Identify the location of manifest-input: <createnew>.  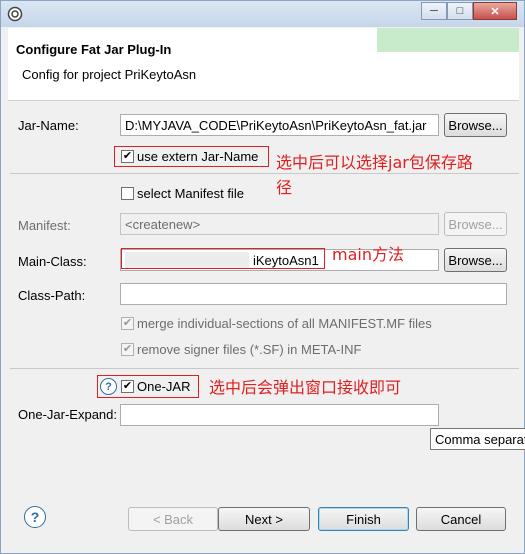
(279, 224).